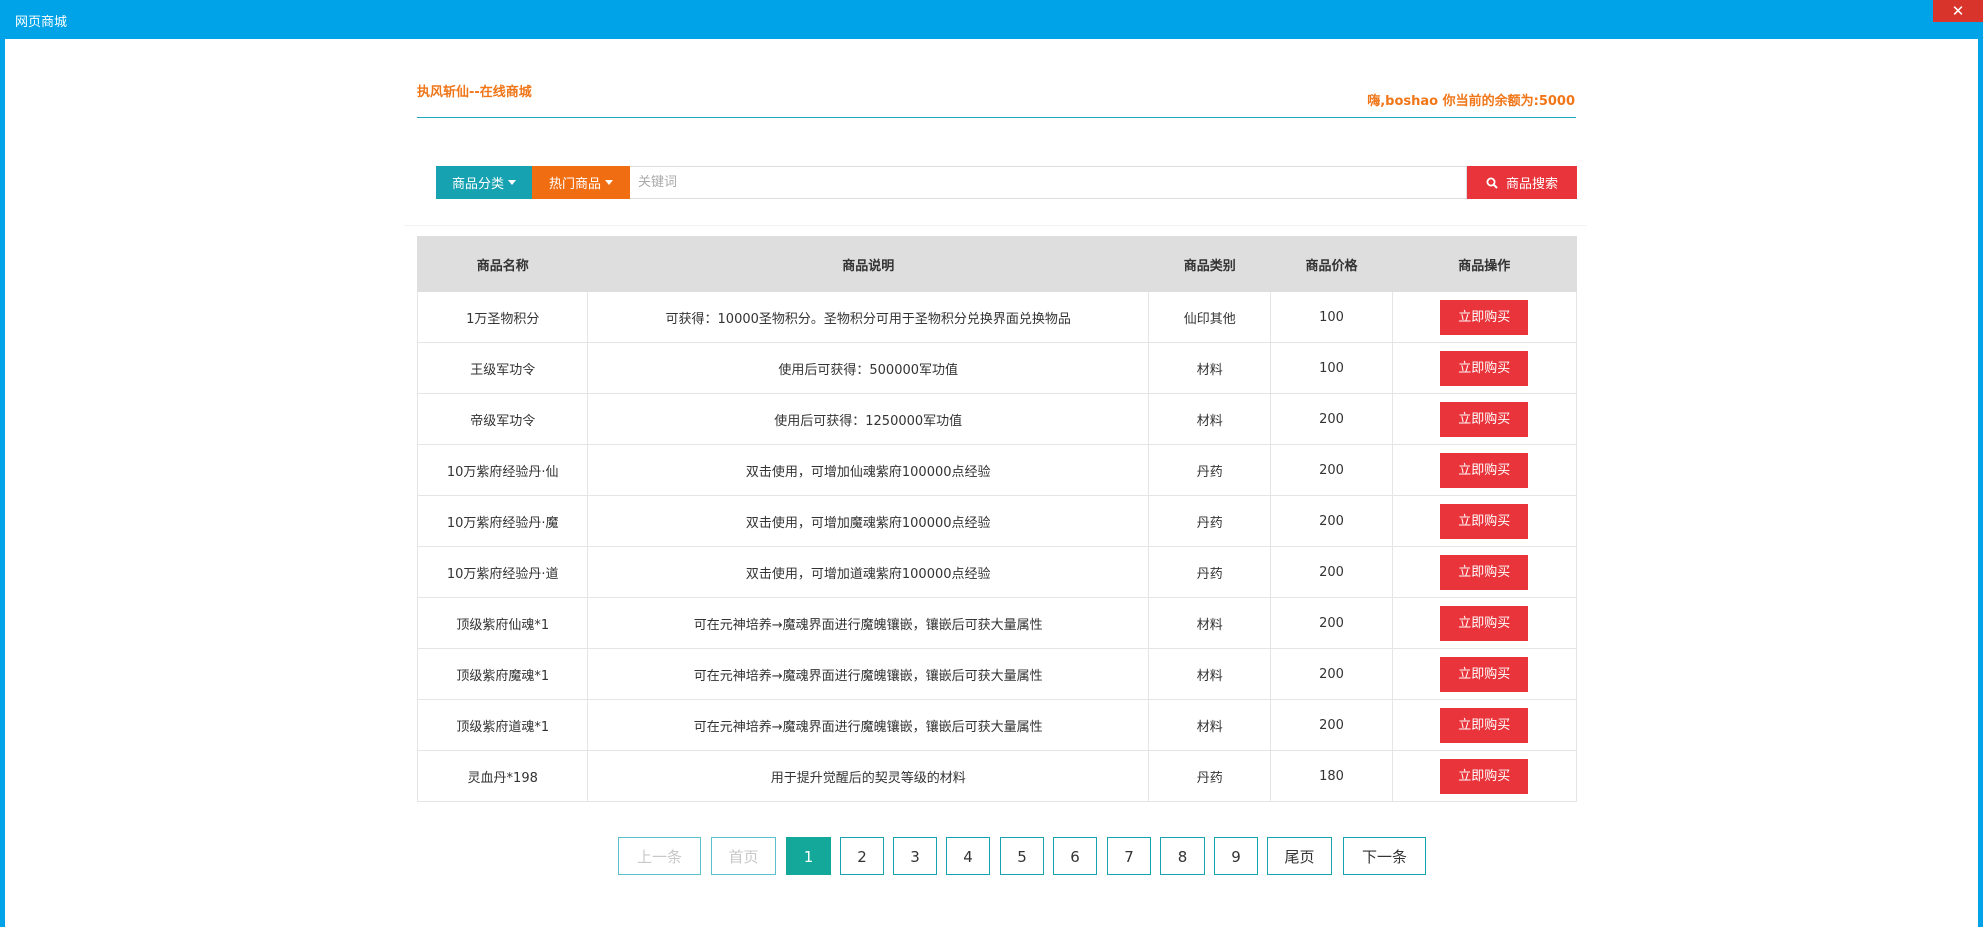 The image size is (1983, 927). What do you see at coordinates (1048, 182) in the screenshot?
I see `search-input` at bounding box center [1048, 182].